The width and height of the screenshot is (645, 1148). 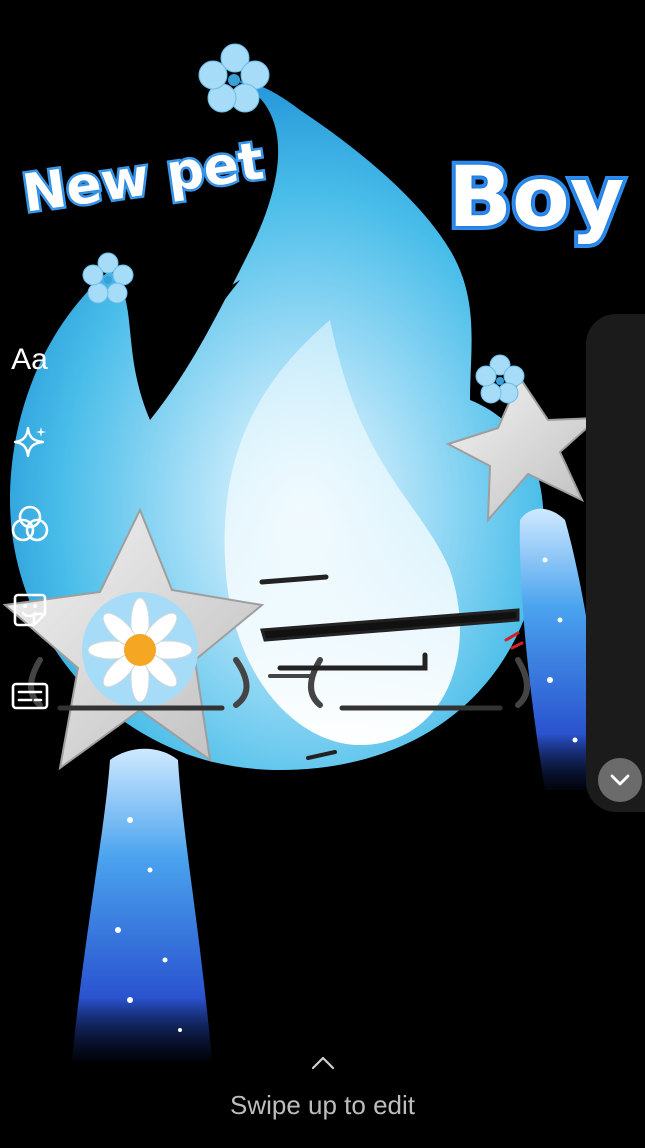 I want to click on boy-sticker: Boy, so click(x=536, y=197).